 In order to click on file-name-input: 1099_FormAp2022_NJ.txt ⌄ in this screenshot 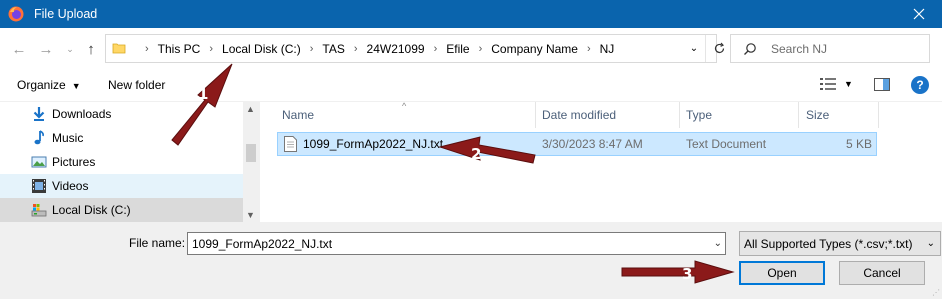, I will do `click(456, 243)`.